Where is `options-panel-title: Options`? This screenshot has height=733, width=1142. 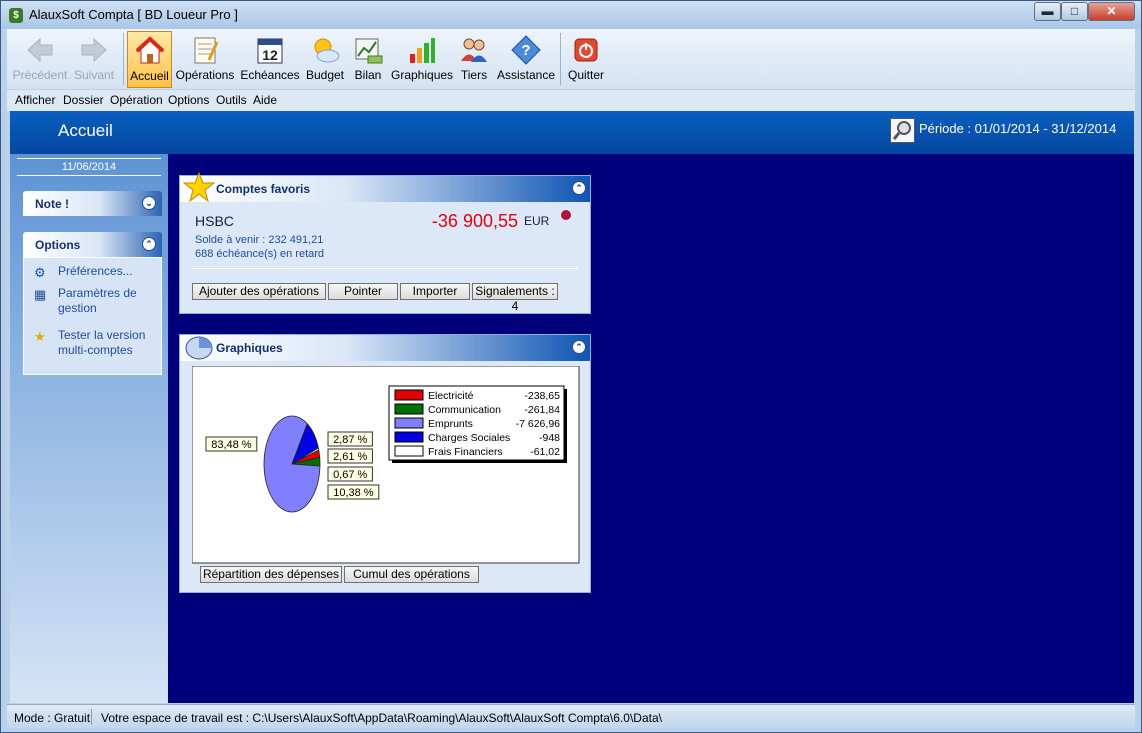
options-panel-title: Options is located at coordinates (58, 245).